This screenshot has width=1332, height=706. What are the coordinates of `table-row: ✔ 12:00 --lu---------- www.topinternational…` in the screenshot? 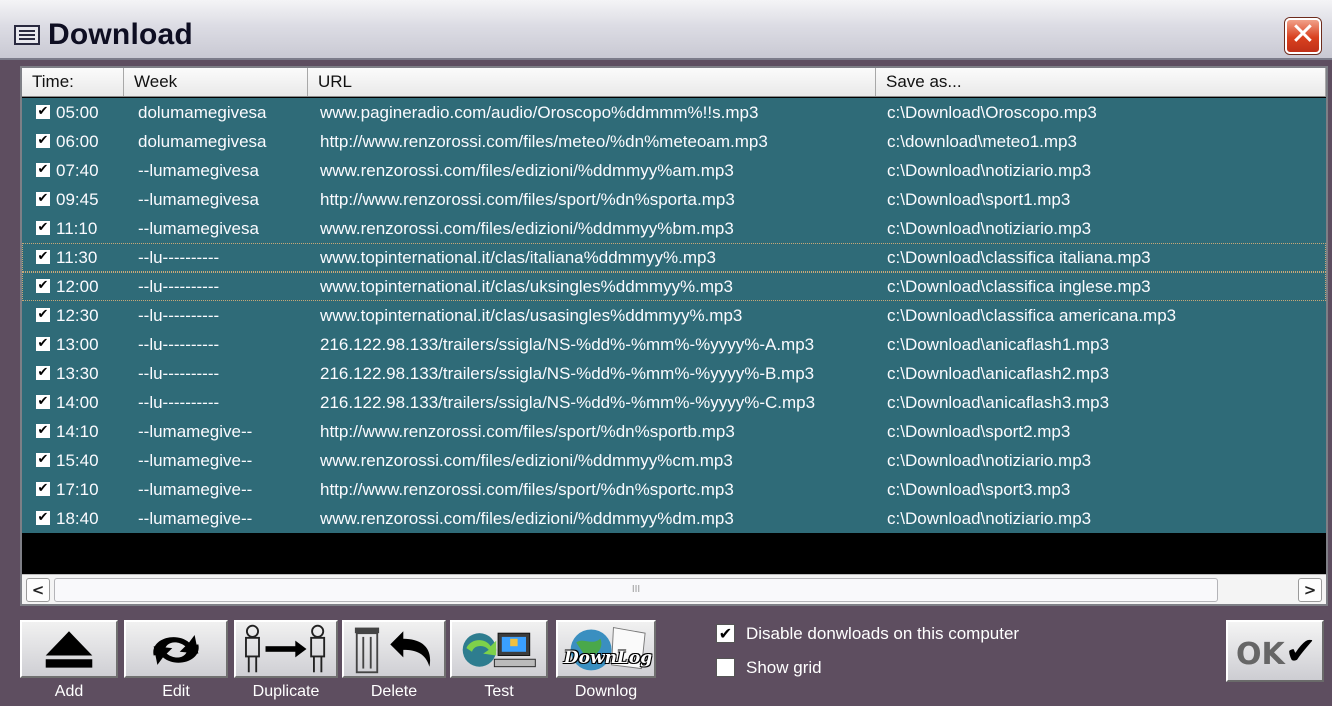 It's located at (674, 286).